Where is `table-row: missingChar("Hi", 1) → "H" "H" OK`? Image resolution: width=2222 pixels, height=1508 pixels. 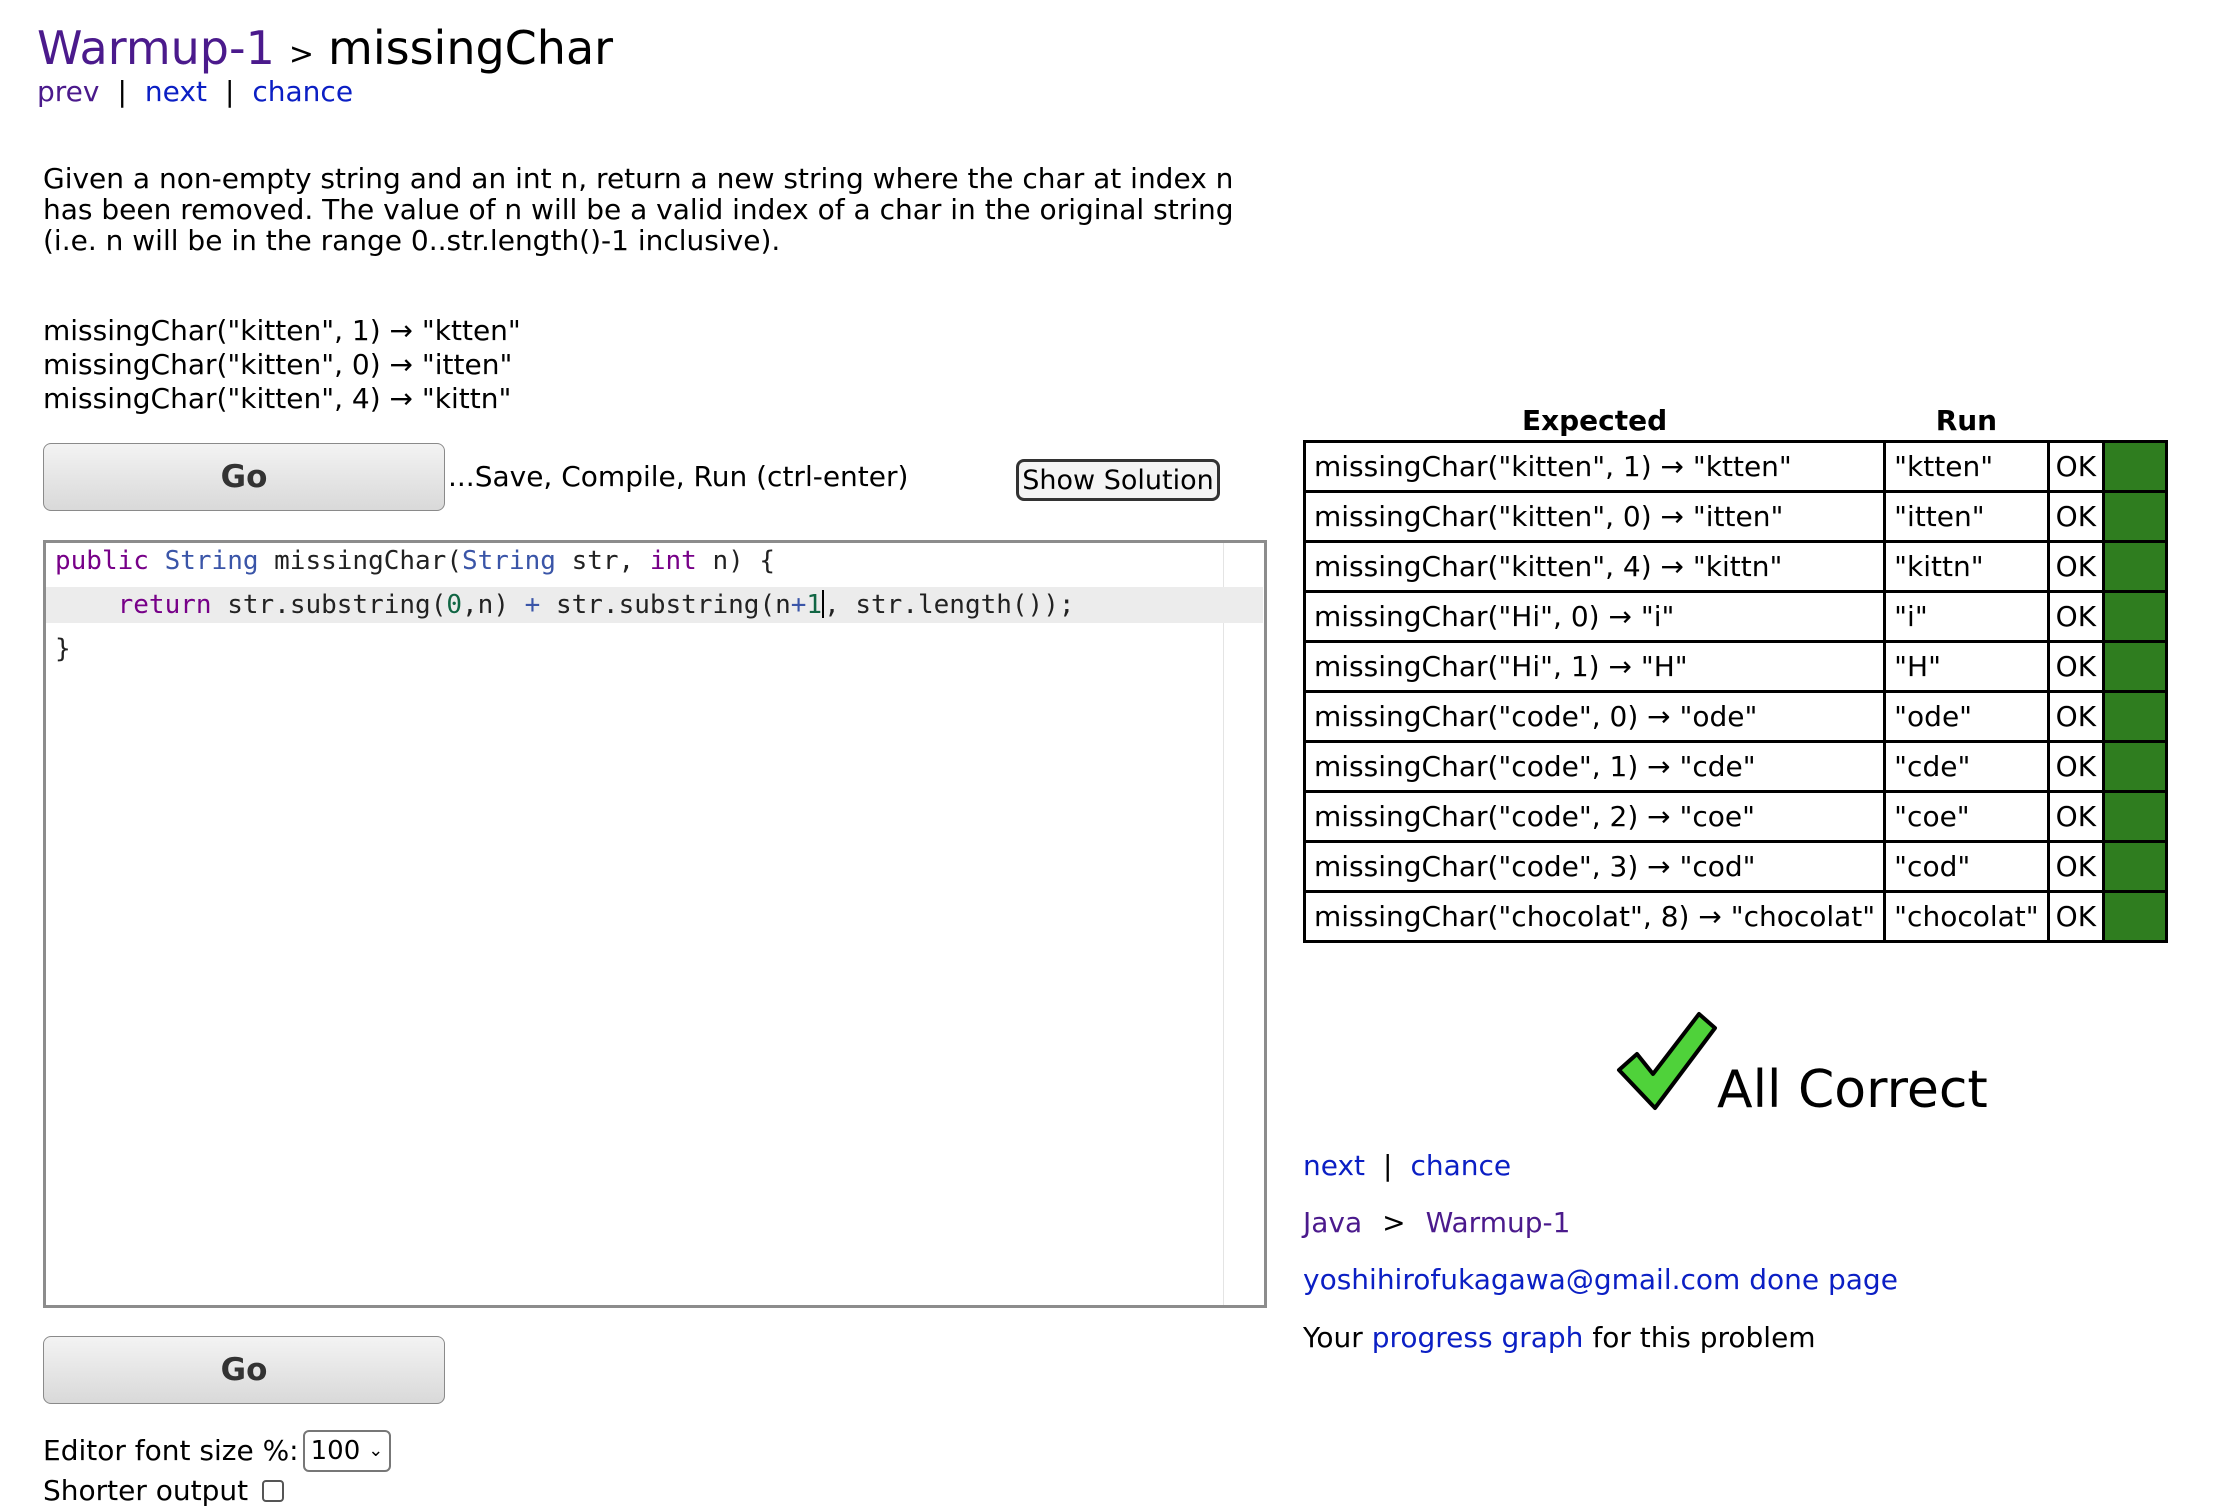 table-row: missingChar("Hi", 1) → "H" "H" OK is located at coordinates (1735, 666).